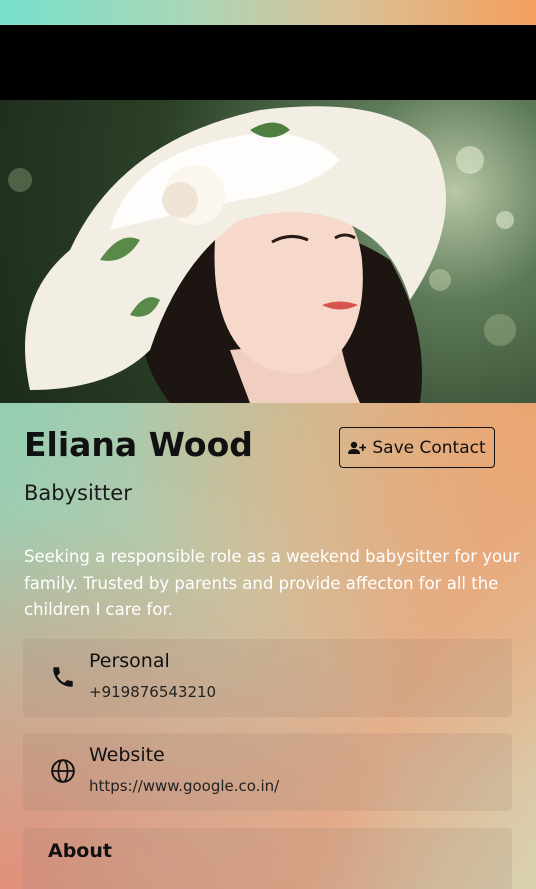  What do you see at coordinates (152, 692) in the screenshot?
I see `contact-value: +919876543210` at bounding box center [152, 692].